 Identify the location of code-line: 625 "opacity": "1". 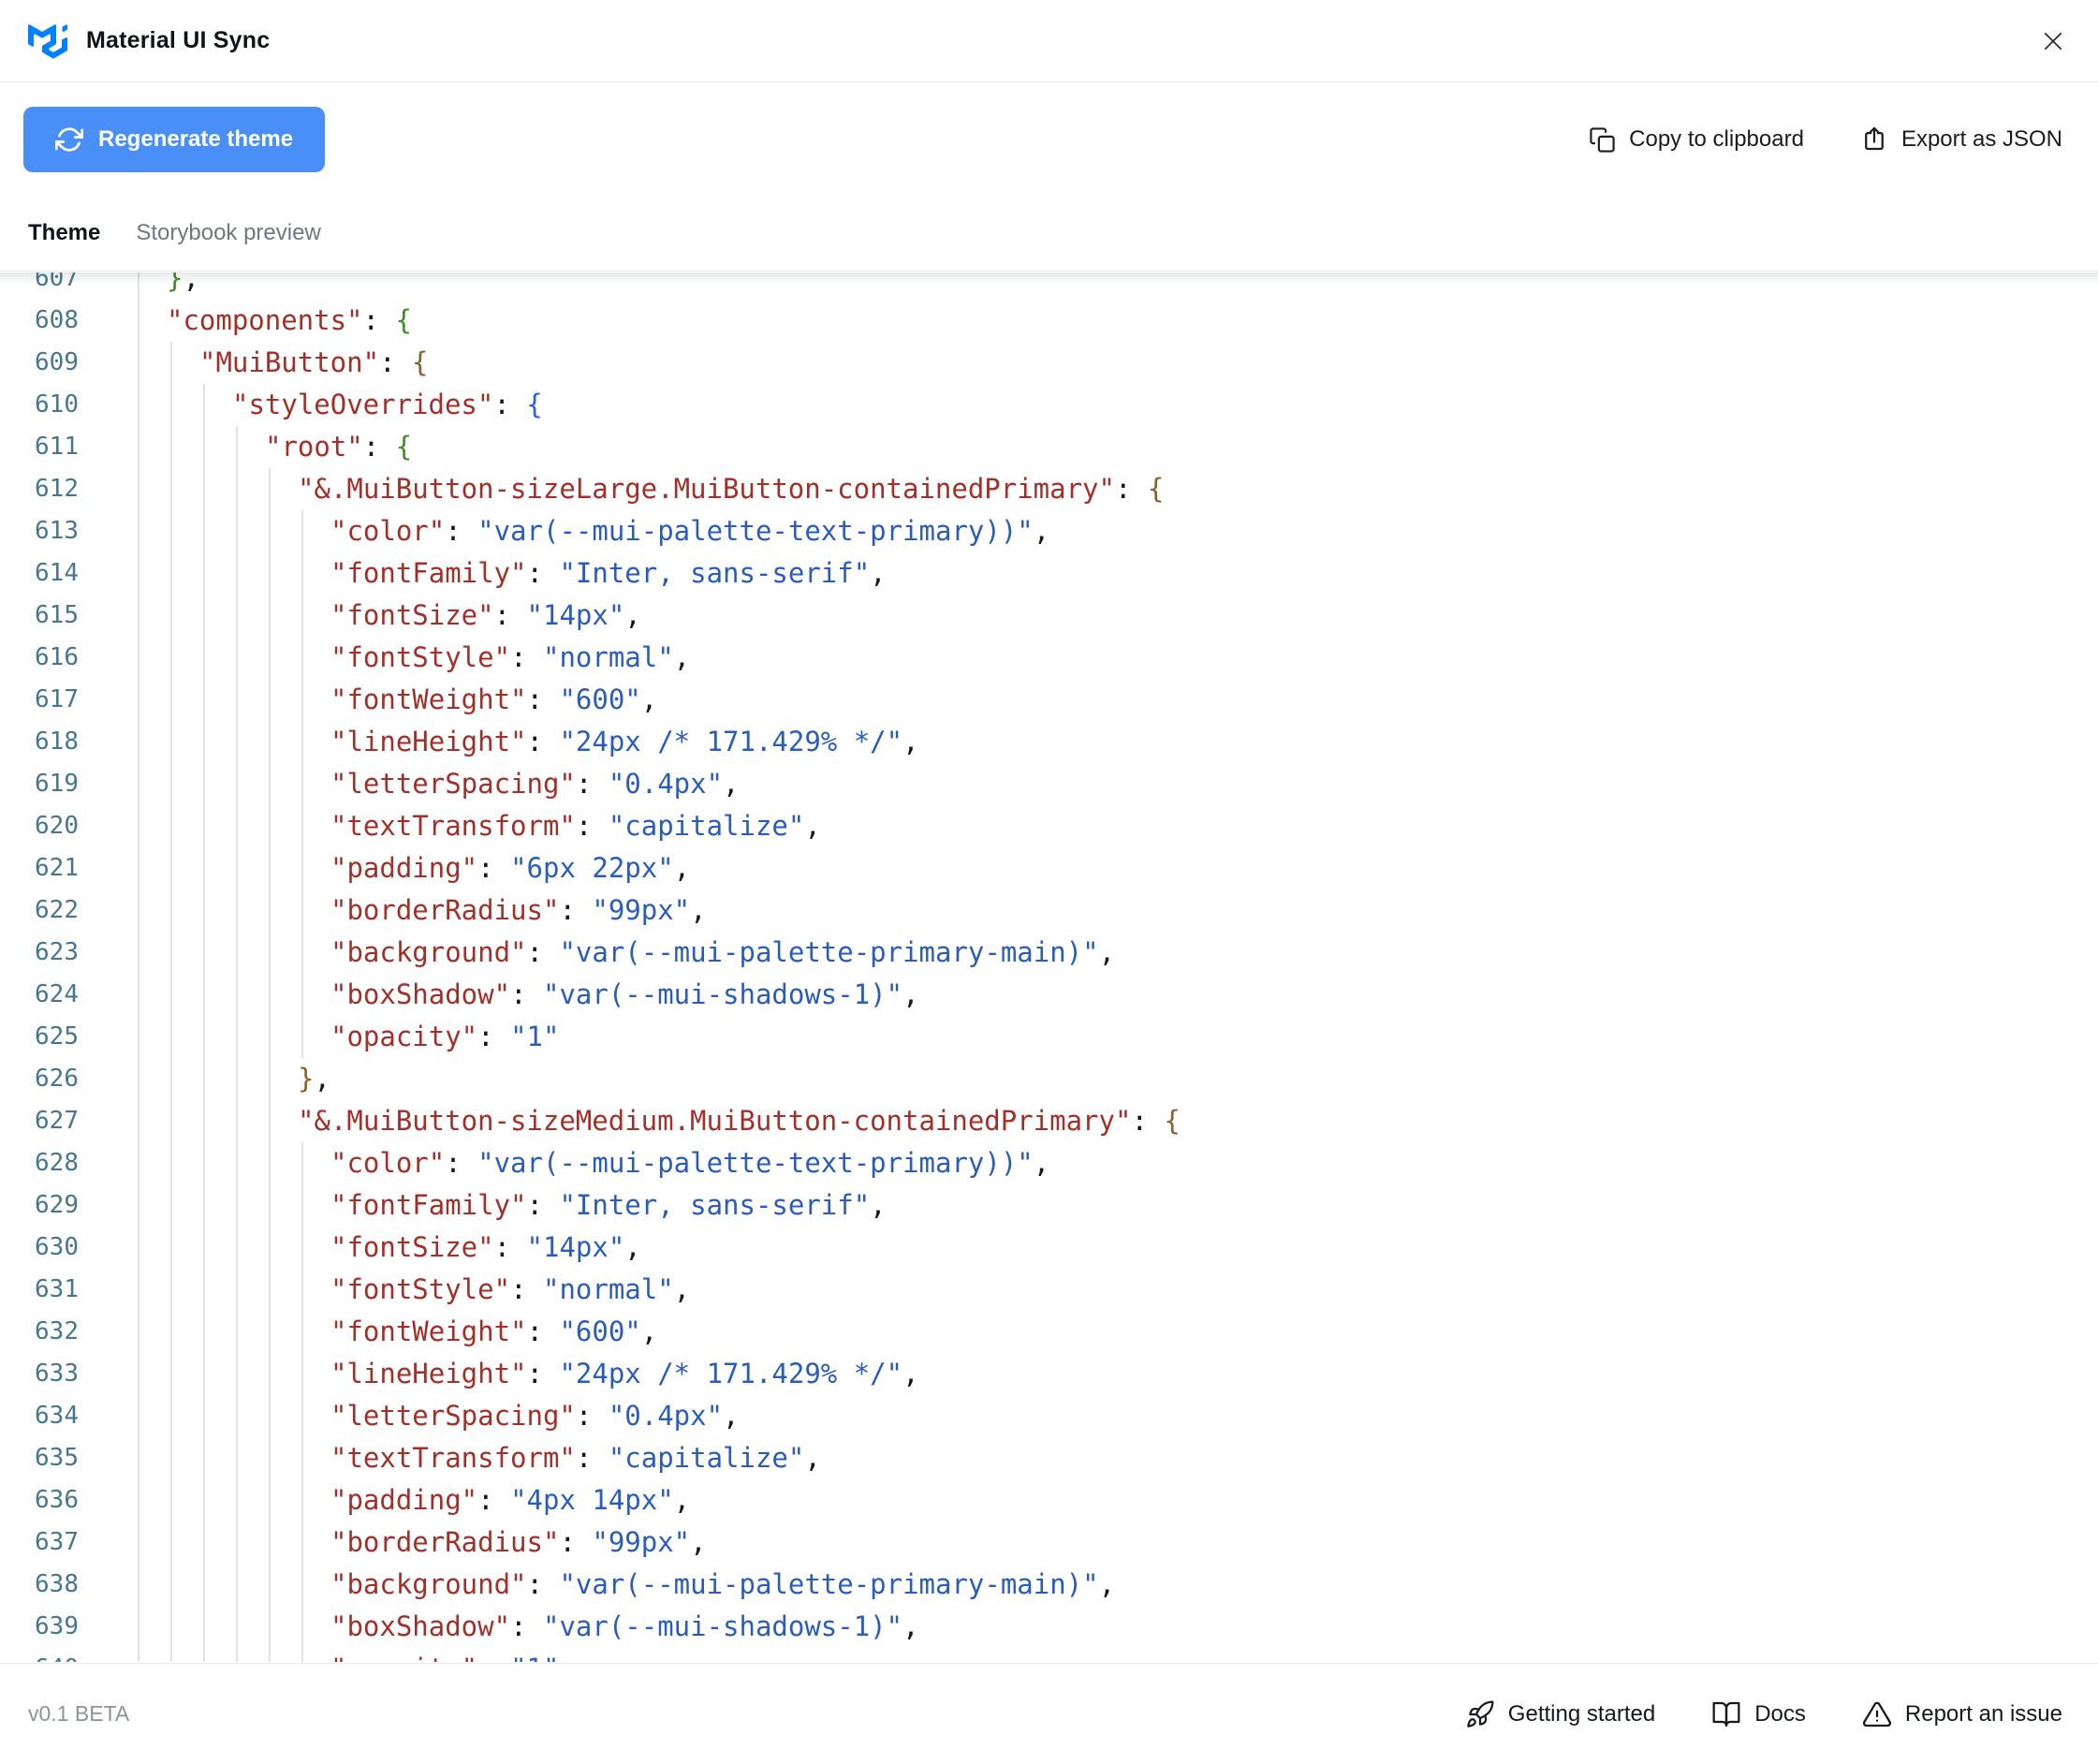
(1049, 1037).